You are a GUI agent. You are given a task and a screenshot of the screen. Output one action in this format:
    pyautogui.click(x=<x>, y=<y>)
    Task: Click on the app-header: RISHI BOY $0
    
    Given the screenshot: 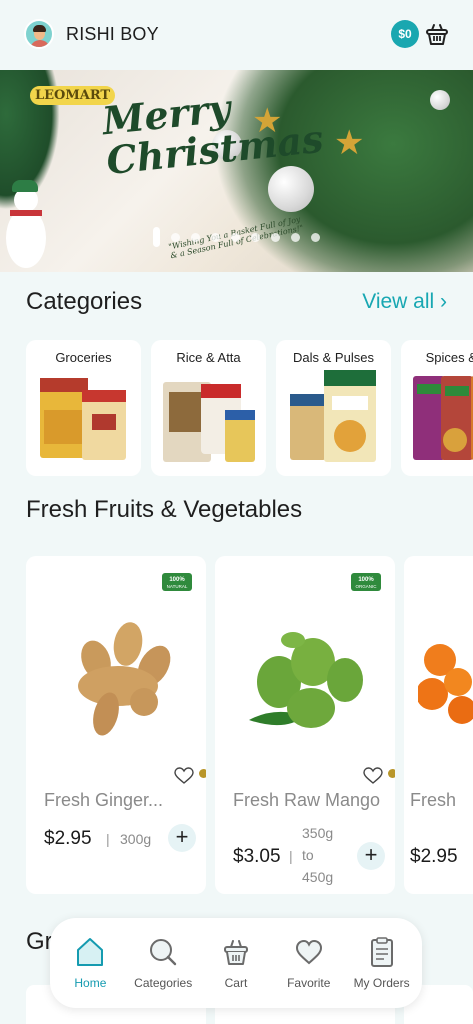 What is the action you would take?
    pyautogui.click(x=236, y=34)
    